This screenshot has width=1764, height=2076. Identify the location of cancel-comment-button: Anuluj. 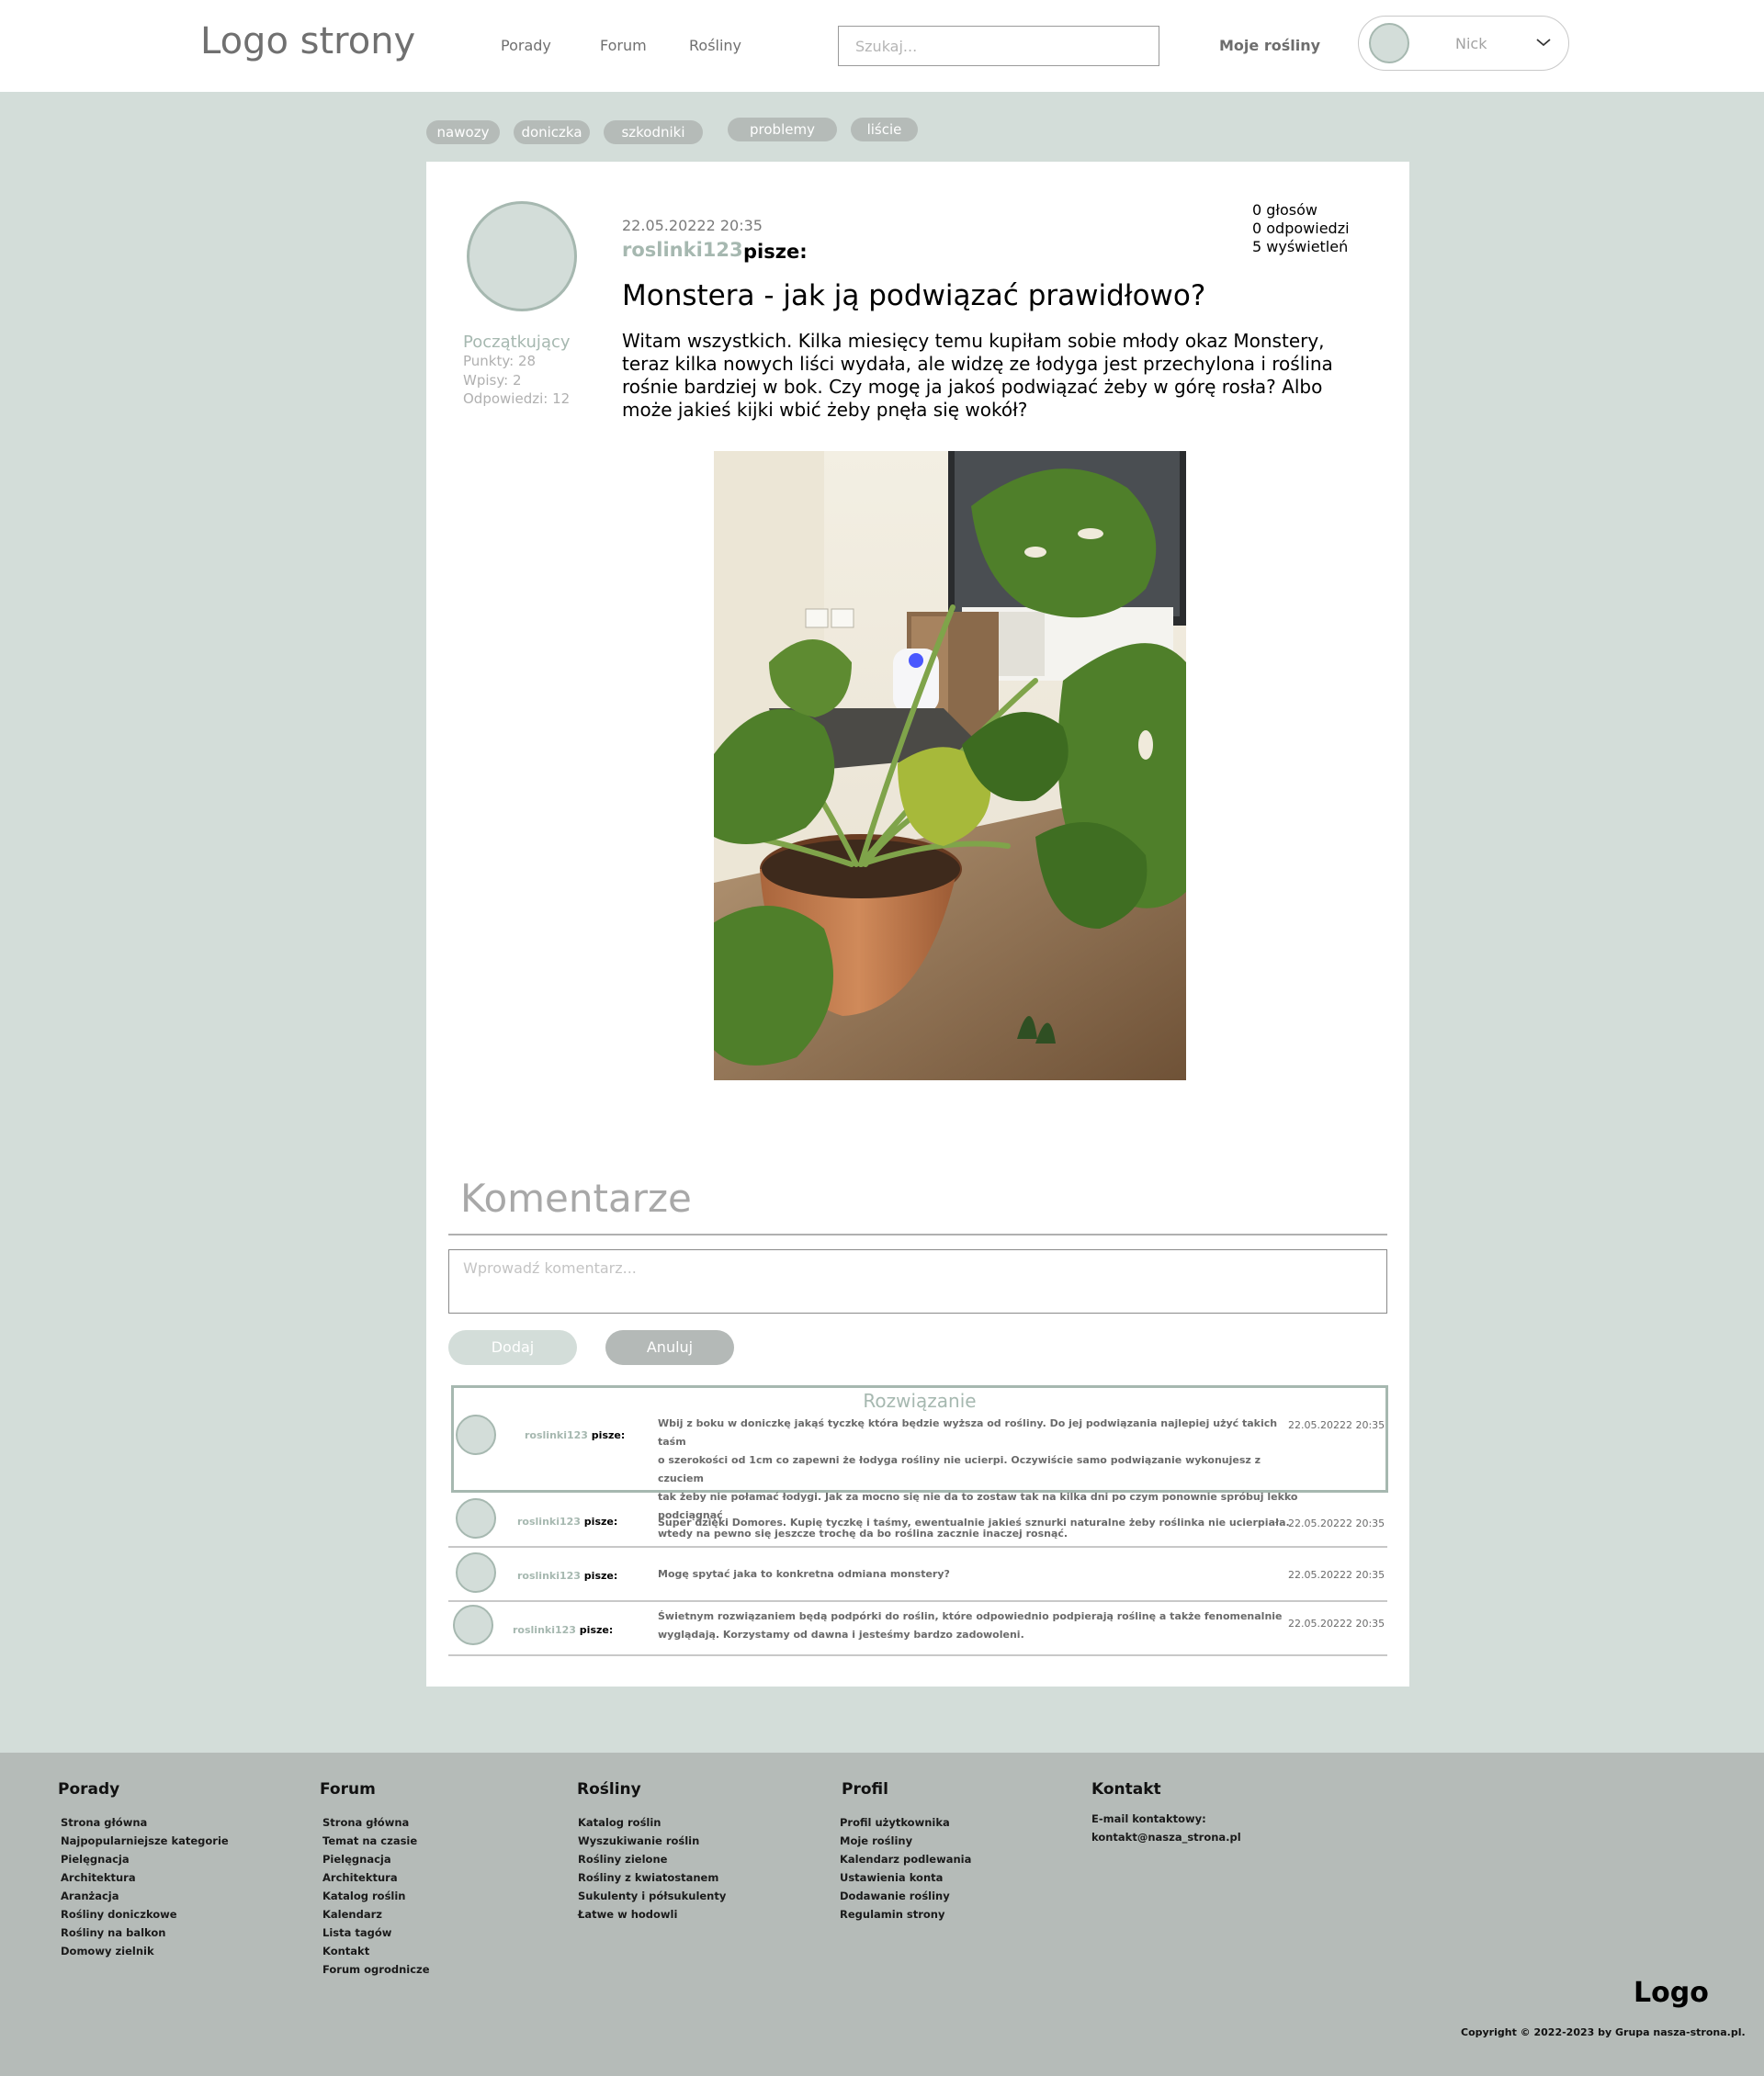
(669, 1347).